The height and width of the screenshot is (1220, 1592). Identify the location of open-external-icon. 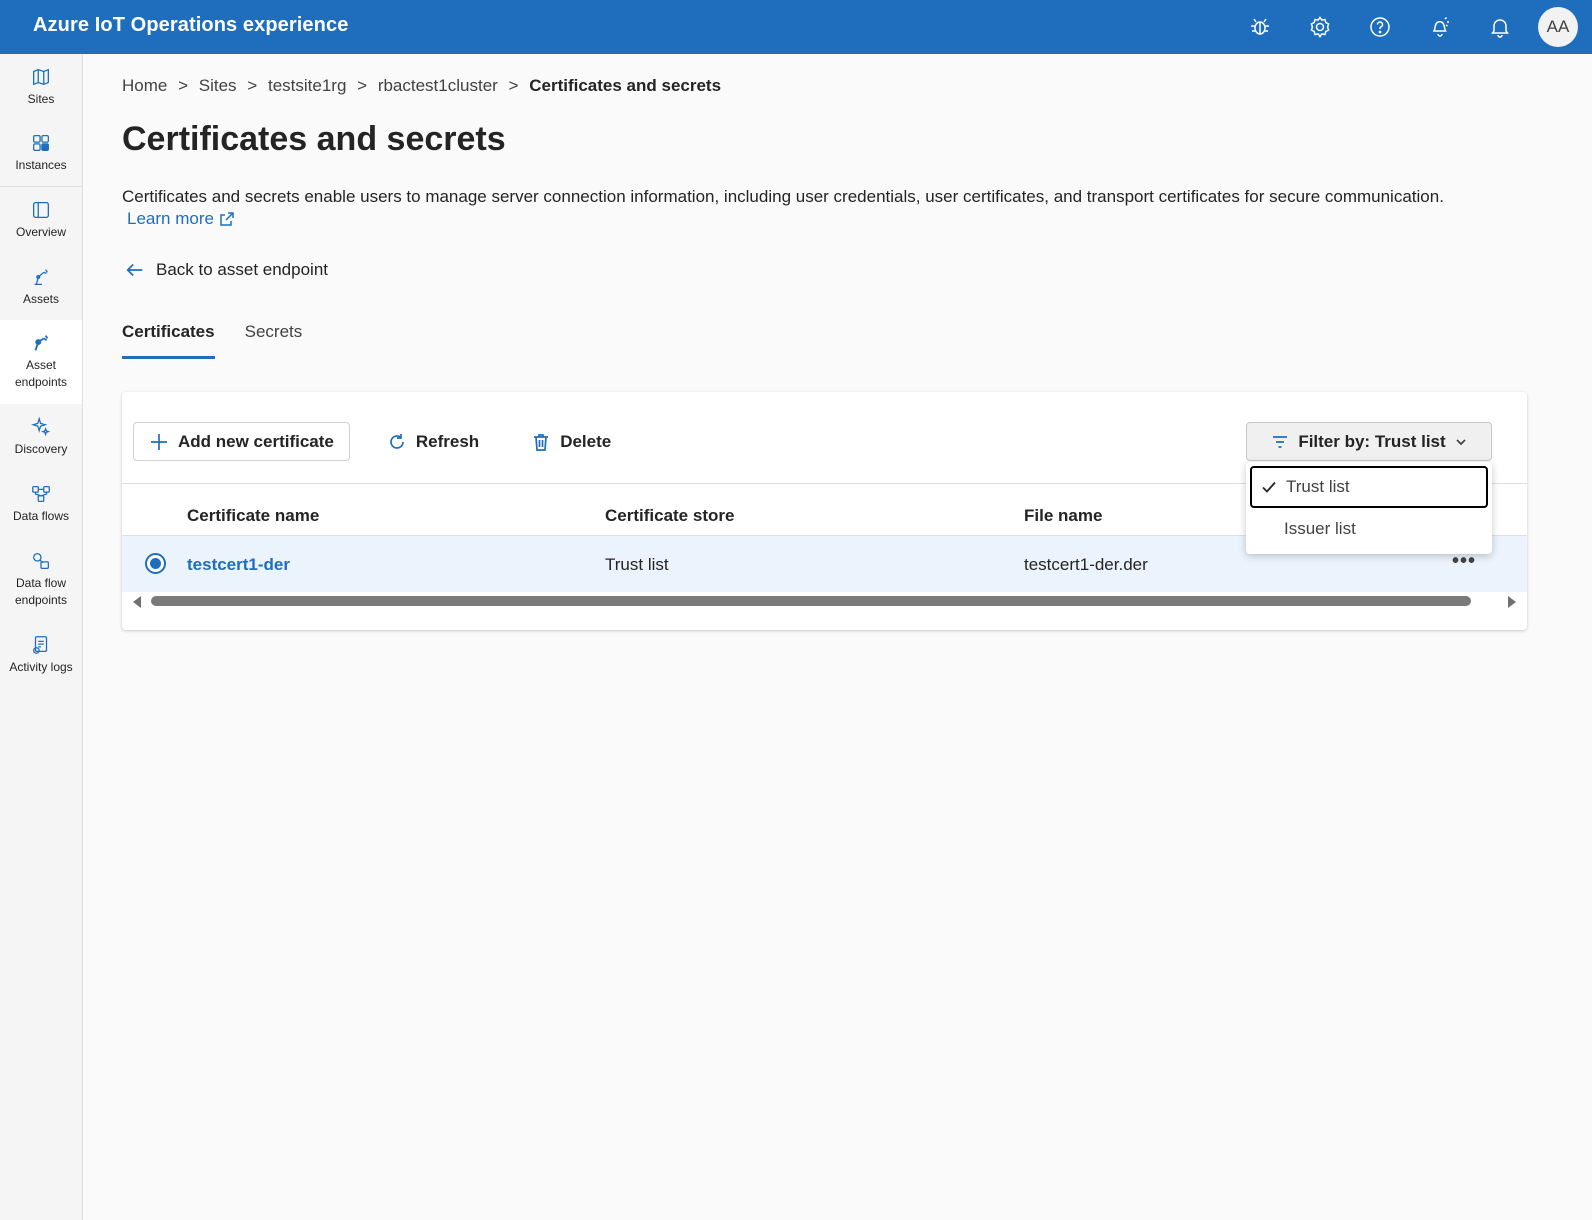
(227, 219).